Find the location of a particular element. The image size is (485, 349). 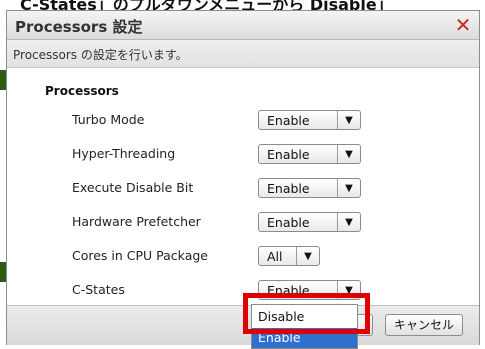

dialog-titlebar: Processors 設定 ✕ is located at coordinates (243, 25).